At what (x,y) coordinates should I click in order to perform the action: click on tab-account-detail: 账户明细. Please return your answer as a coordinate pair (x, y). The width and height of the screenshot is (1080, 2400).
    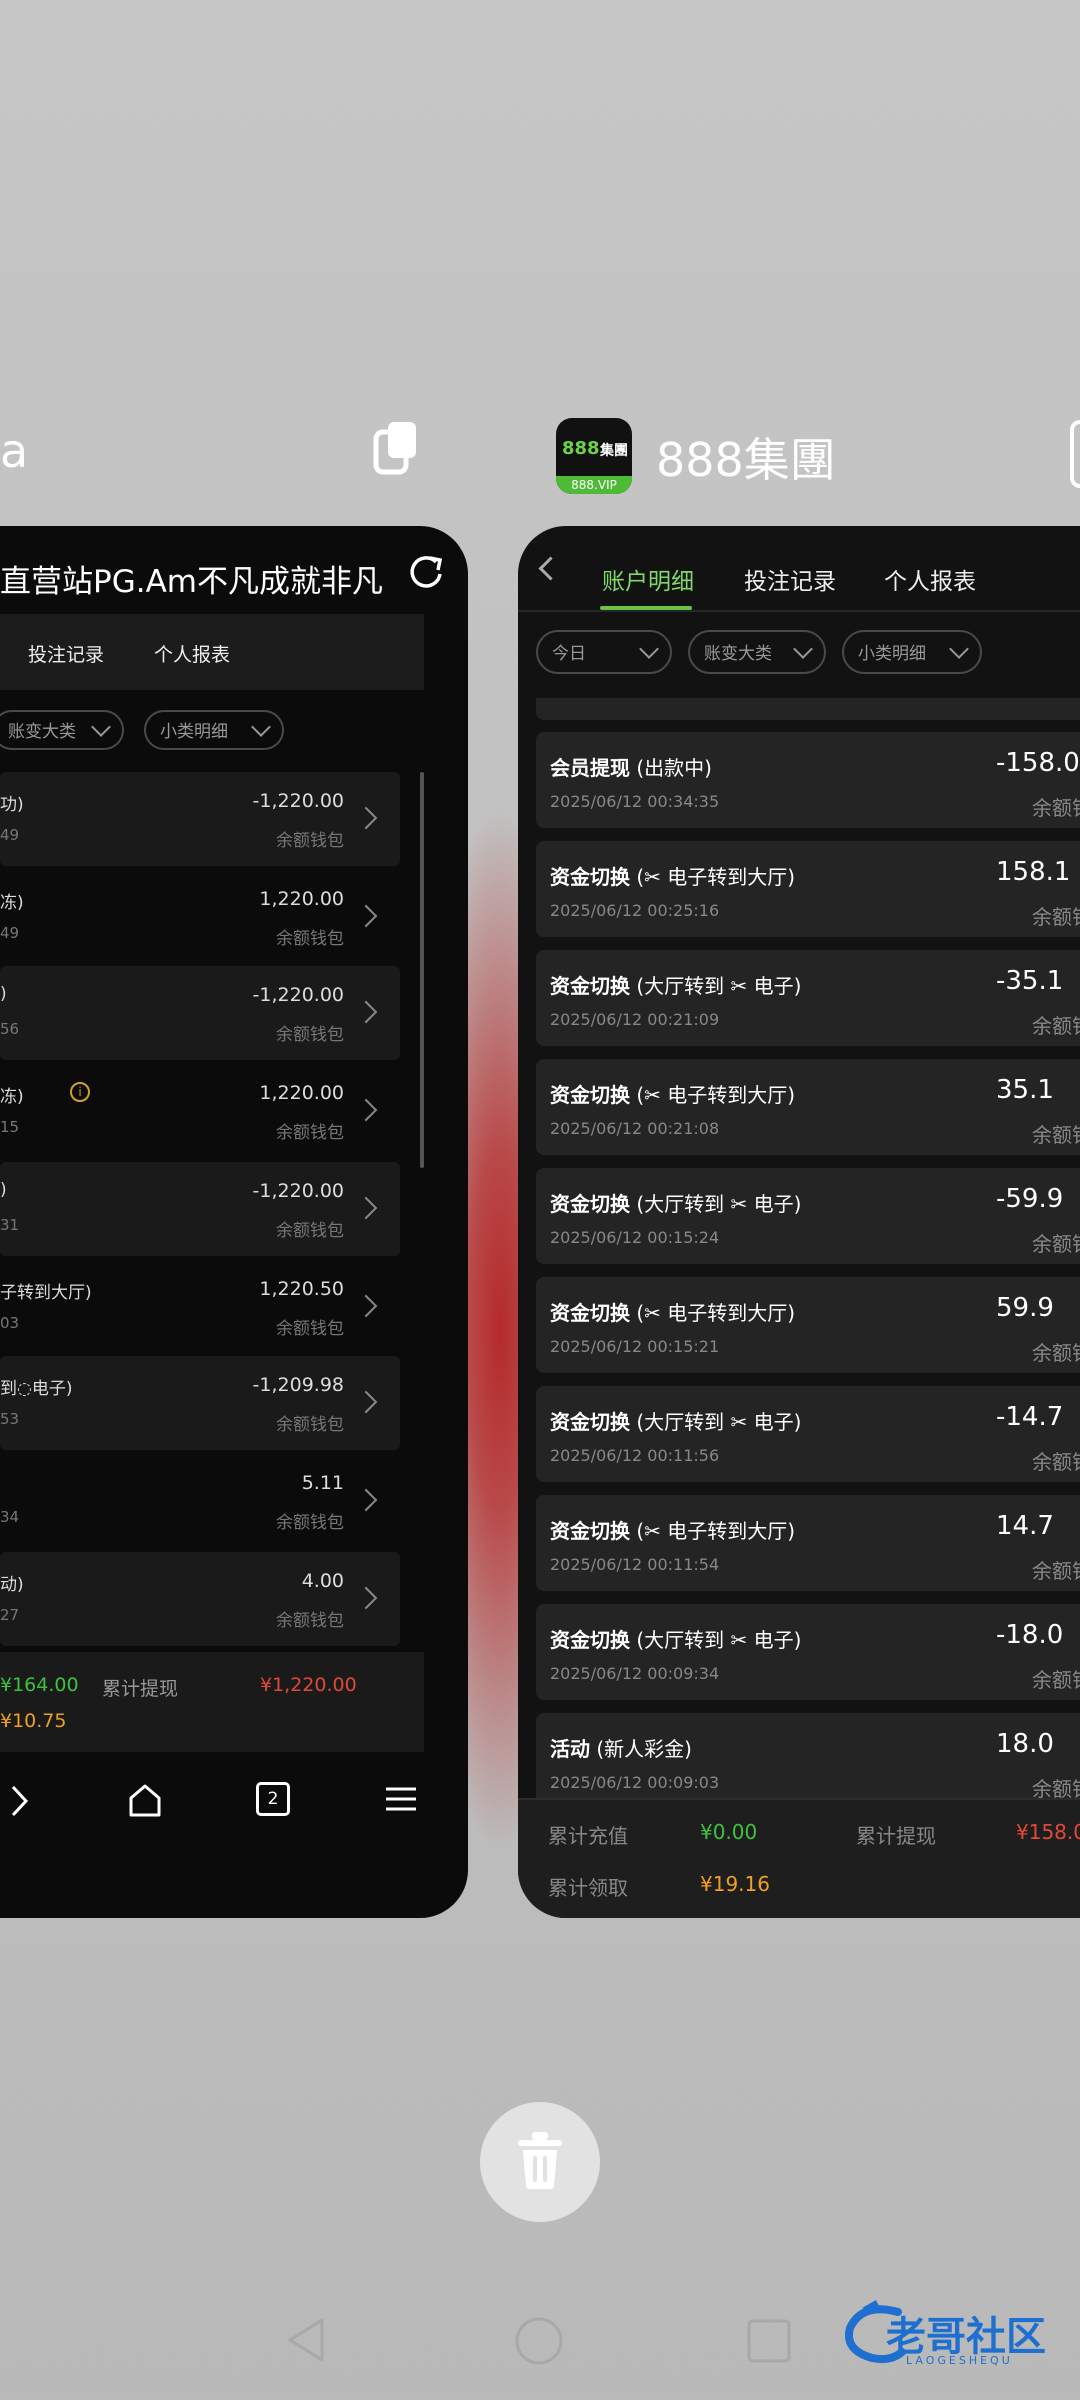
    Looking at the image, I should click on (648, 579).